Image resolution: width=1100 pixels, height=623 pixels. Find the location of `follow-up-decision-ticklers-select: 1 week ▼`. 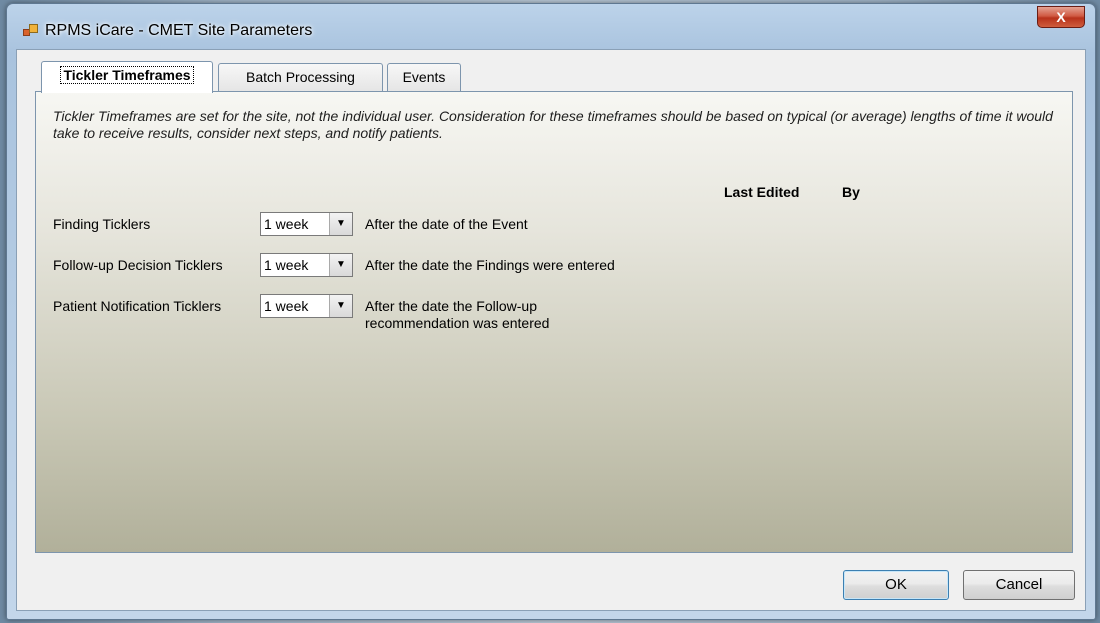

follow-up-decision-ticklers-select: 1 week ▼ is located at coordinates (306, 265).